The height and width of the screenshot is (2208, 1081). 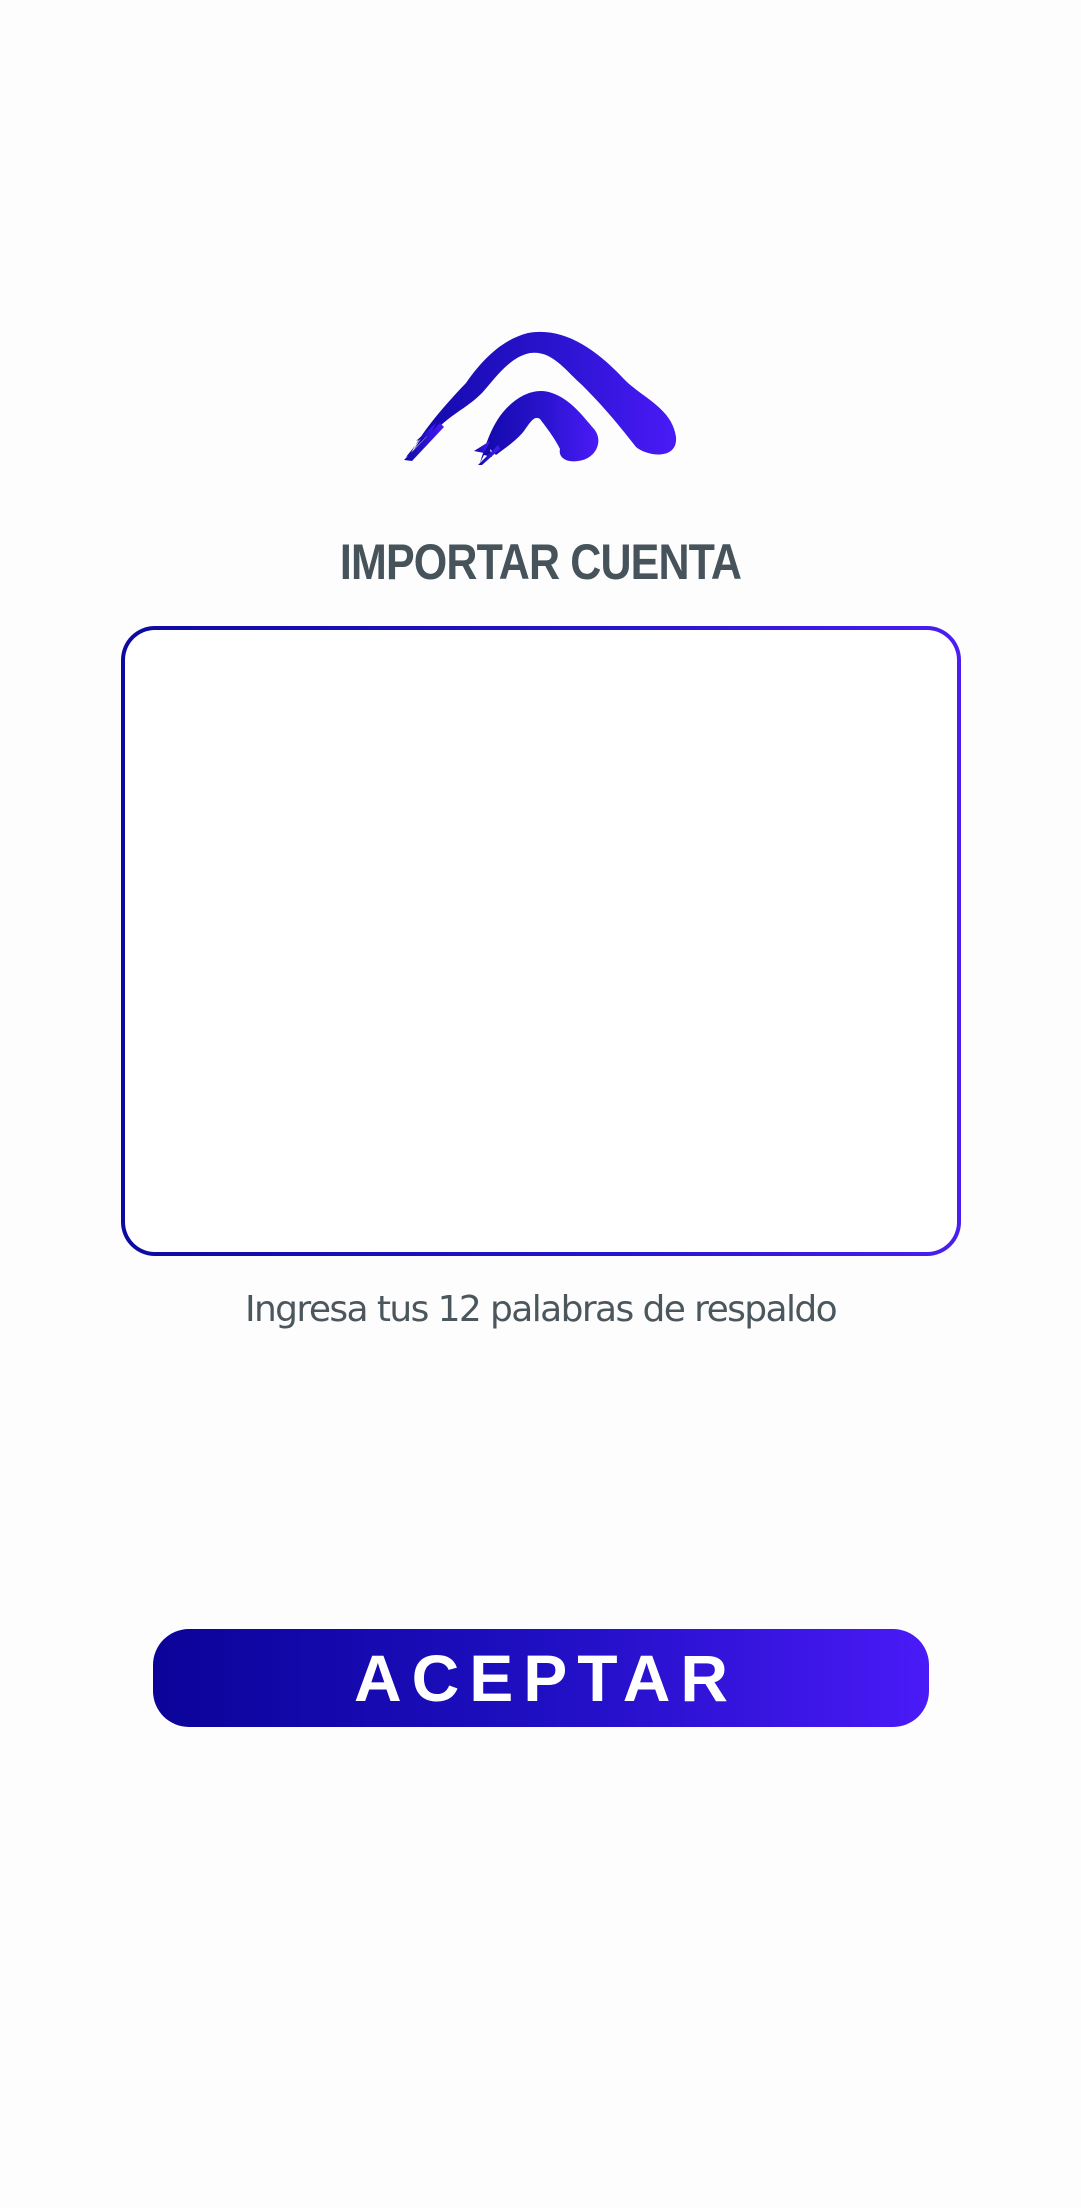 What do you see at coordinates (541, 390) in the screenshot?
I see `brand-logo-icon` at bounding box center [541, 390].